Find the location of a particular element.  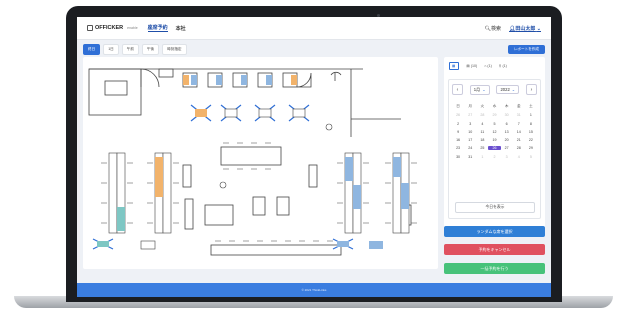

nav-seat-reservation: 座席予約 is located at coordinates (157, 28).